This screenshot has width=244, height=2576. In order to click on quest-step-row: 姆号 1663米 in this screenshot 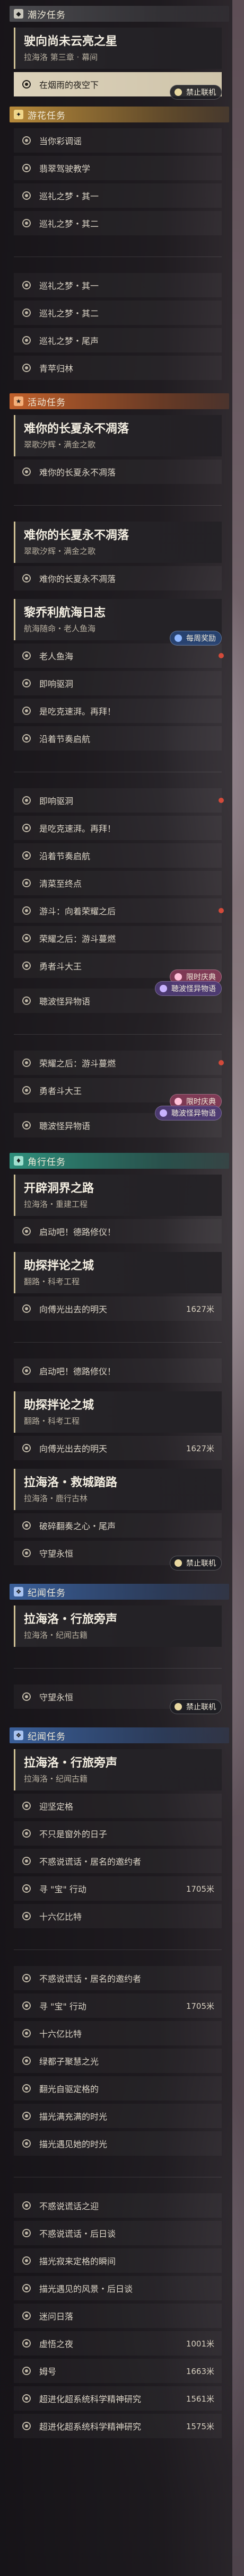, I will do `click(118, 2371)`.